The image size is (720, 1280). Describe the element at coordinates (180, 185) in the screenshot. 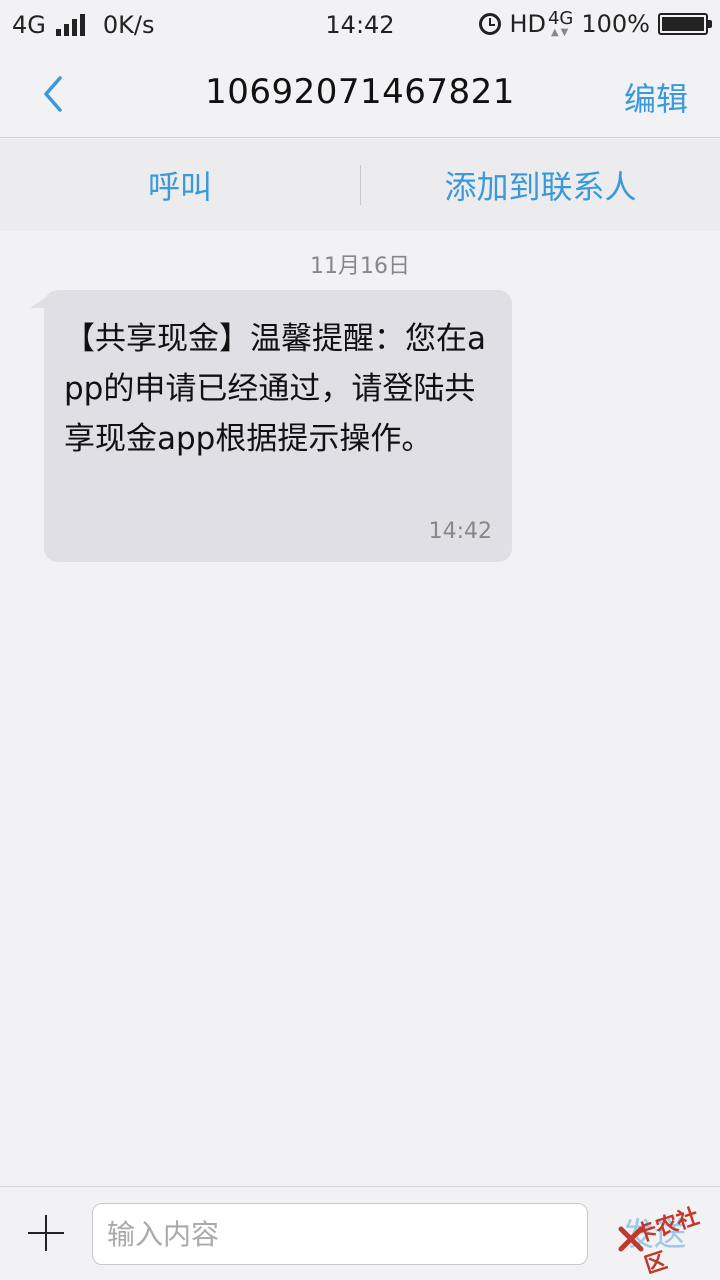

I see `call-button: 呼叫` at that location.